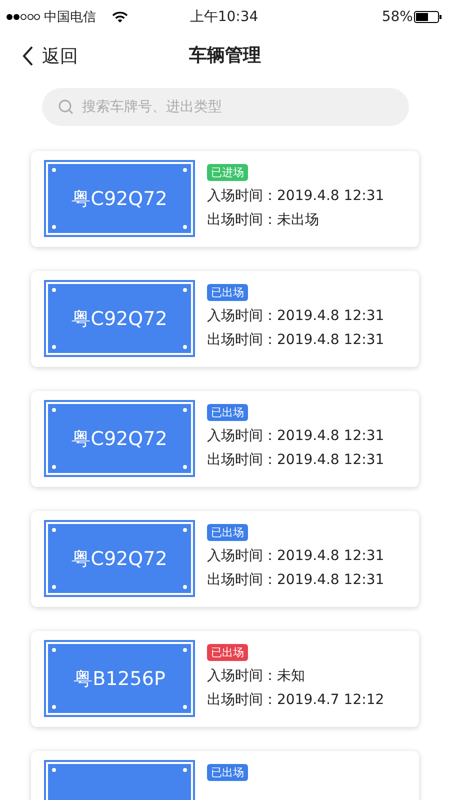 The image size is (450, 800). I want to click on exit-time: 出场时间：未出场, so click(263, 220).